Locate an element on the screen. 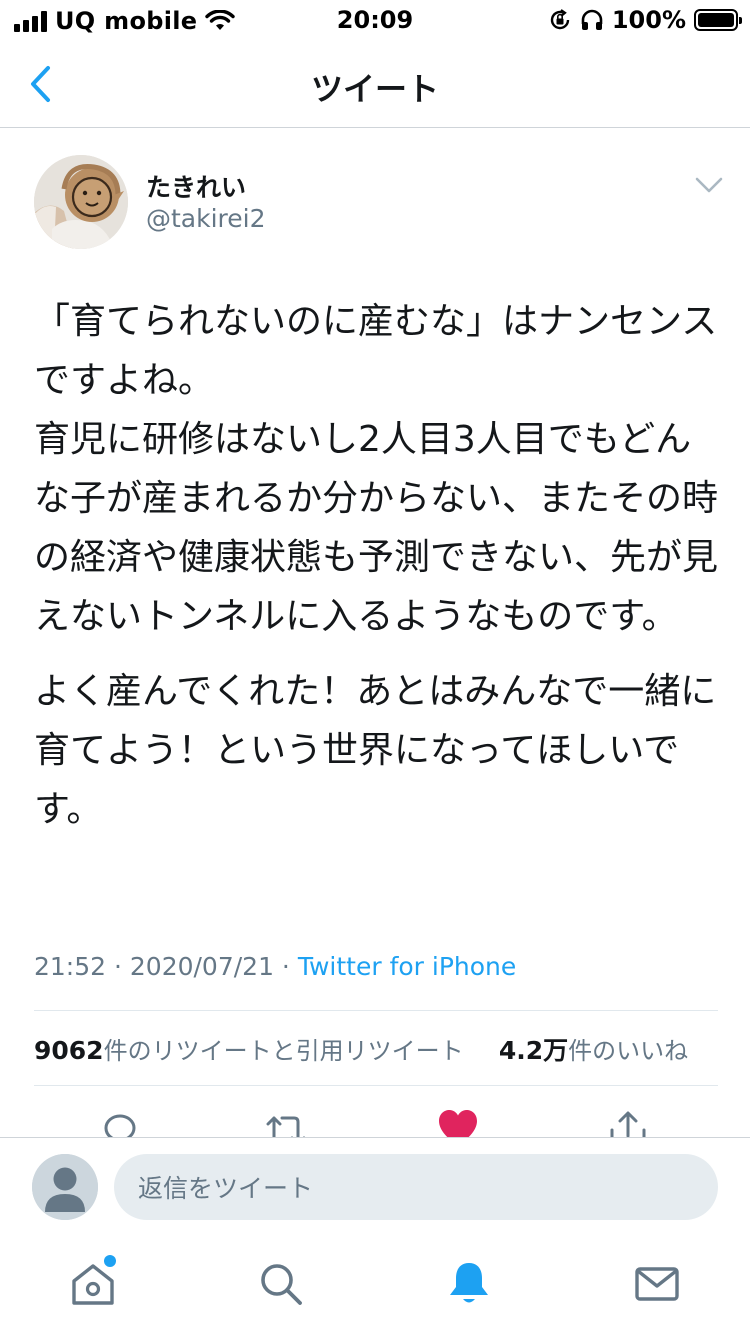 The height and width of the screenshot is (1334, 750). tweet-actions is located at coordinates (375, 1119).